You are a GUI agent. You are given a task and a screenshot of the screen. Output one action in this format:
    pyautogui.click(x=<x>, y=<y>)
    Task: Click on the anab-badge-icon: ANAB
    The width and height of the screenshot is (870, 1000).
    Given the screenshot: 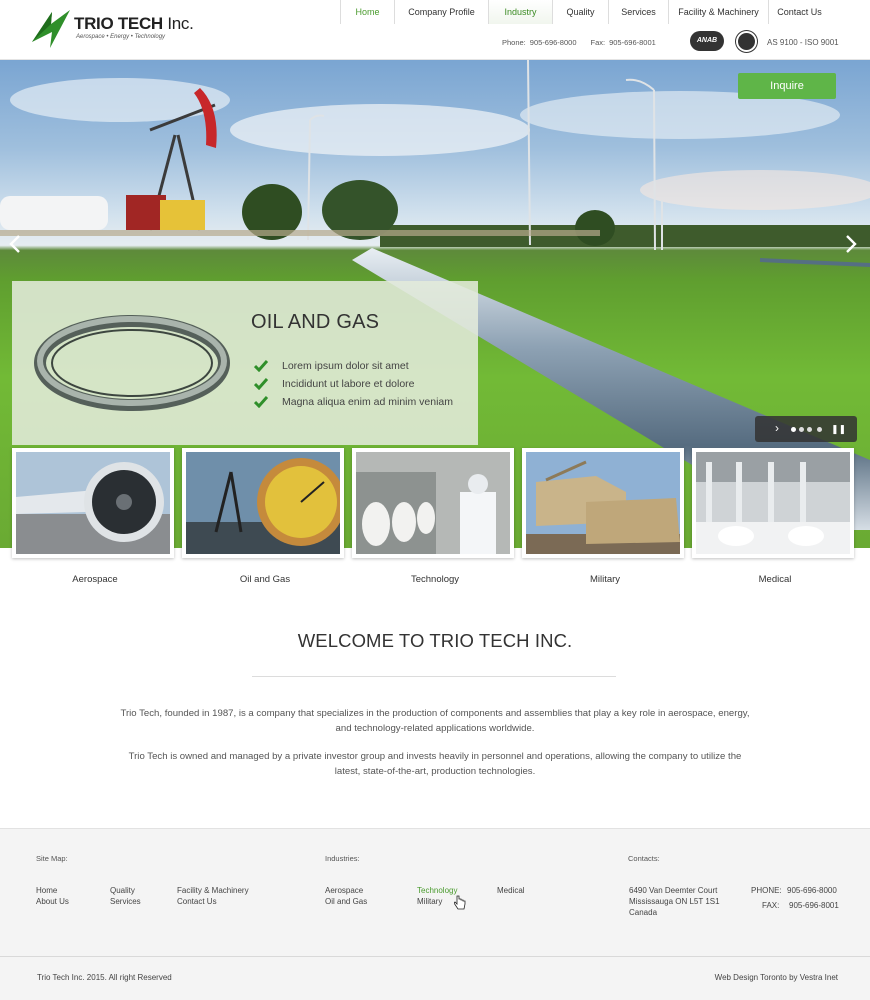 What is the action you would take?
    pyautogui.click(x=707, y=41)
    